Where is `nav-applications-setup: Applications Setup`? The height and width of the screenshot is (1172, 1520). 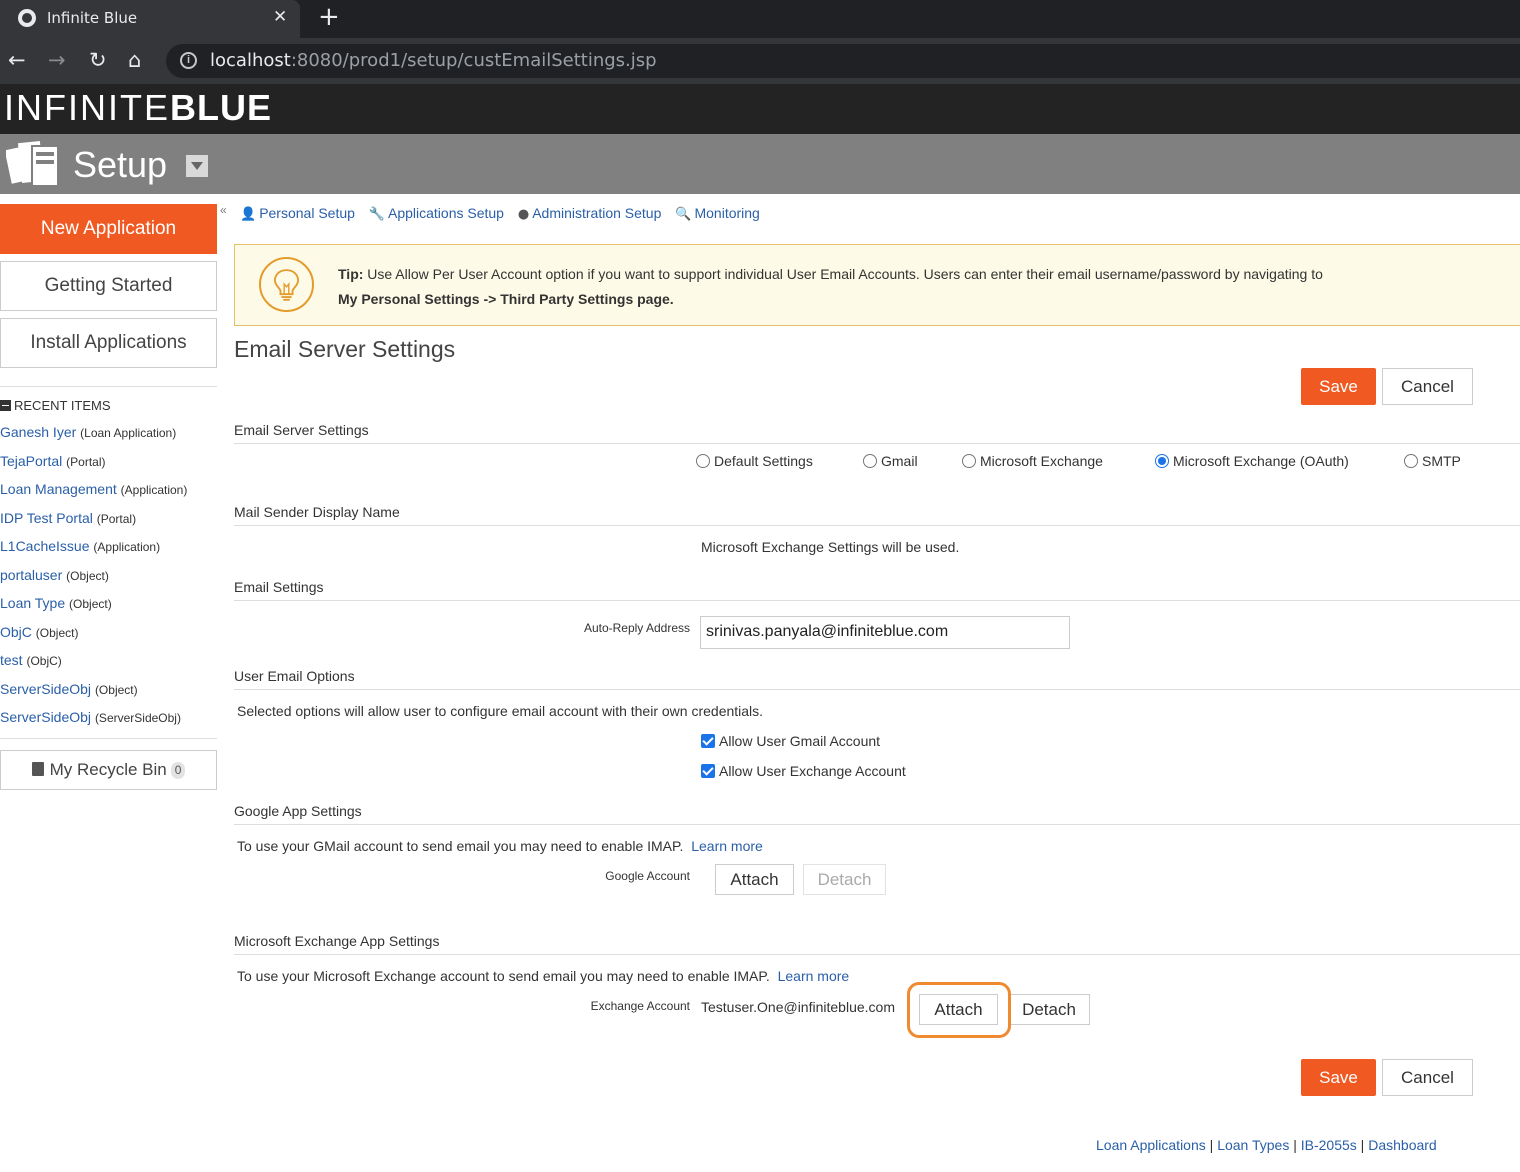
nav-applications-setup: Applications Setup is located at coordinates (446, 213).